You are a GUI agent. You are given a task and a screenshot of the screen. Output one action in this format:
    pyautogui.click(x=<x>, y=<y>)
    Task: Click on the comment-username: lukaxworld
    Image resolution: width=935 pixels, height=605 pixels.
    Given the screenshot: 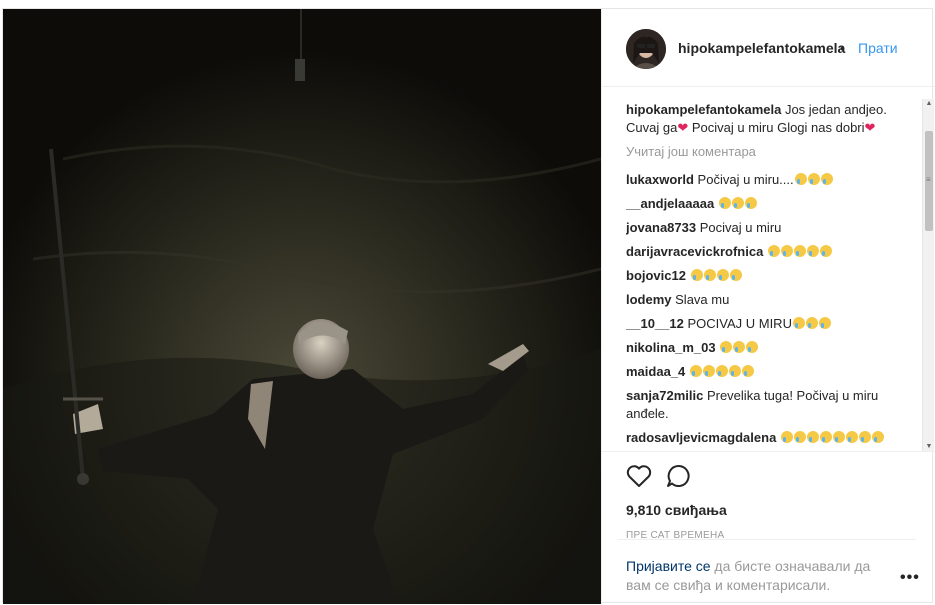 What is the action you would take?
    pyautogui.click(x=660, y=179)
    